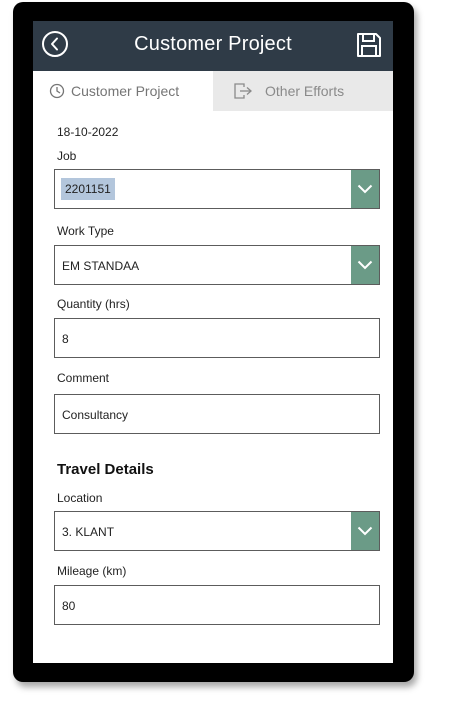 The height and width of the screenshot is (723, 454). What do you see at coordinates (85, 231) in the screenshot?
I see `work-type-label: Work Type` at bounding box center [85, 231].